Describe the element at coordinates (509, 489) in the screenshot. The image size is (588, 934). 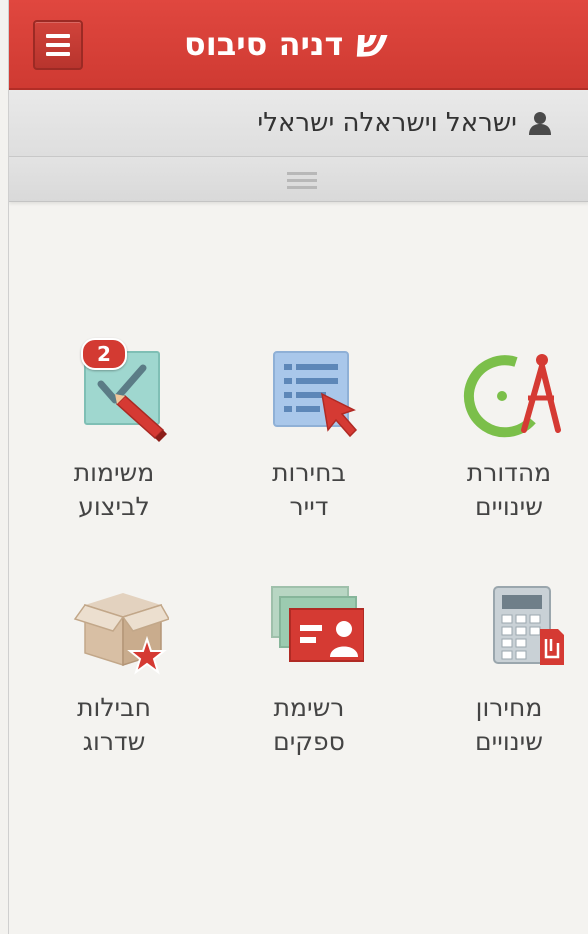
I see `tile-label: מהדורת שינויים` at that location.